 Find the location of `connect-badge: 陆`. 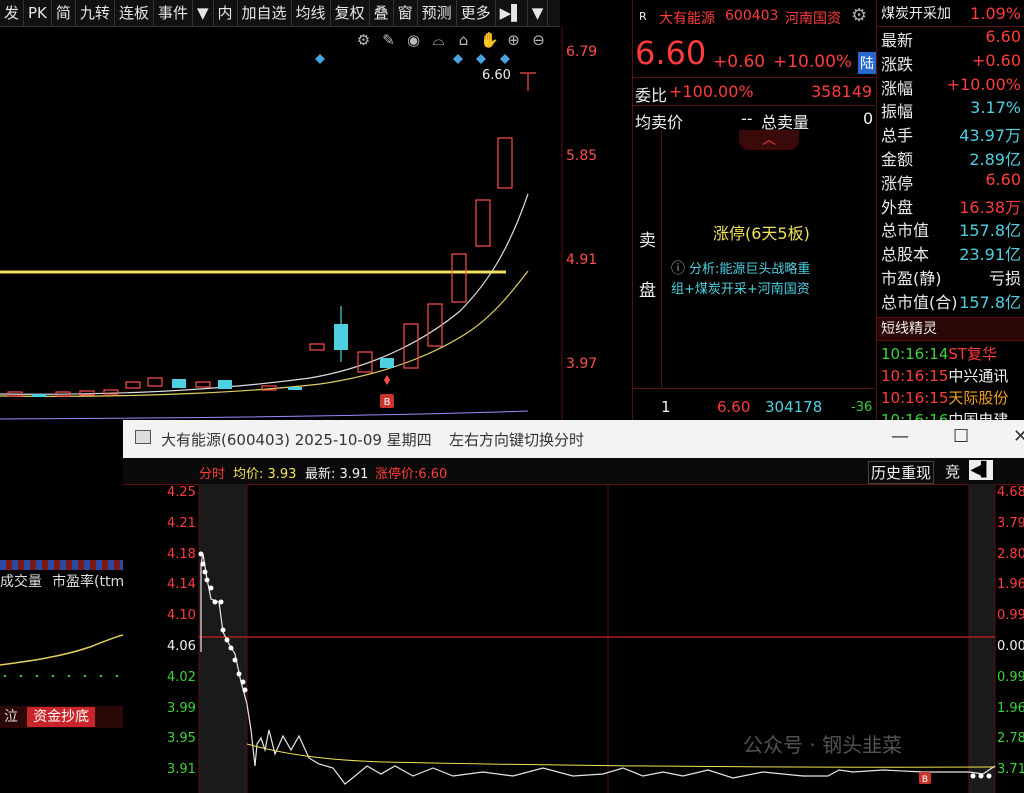

connect-badge: 陆 is located at coordinates (867, 63).